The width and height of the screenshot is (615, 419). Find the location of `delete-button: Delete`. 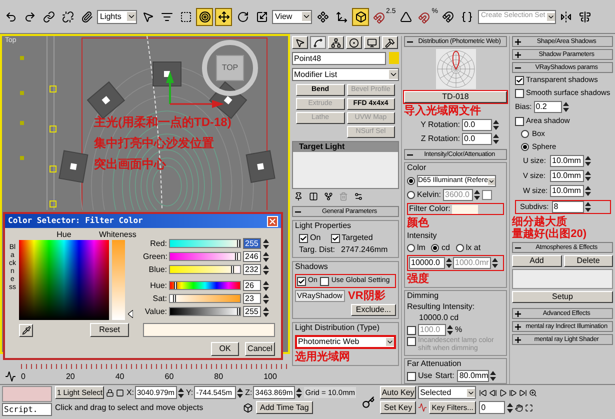

delete-button: Delete is located at coordinates (588, 261).